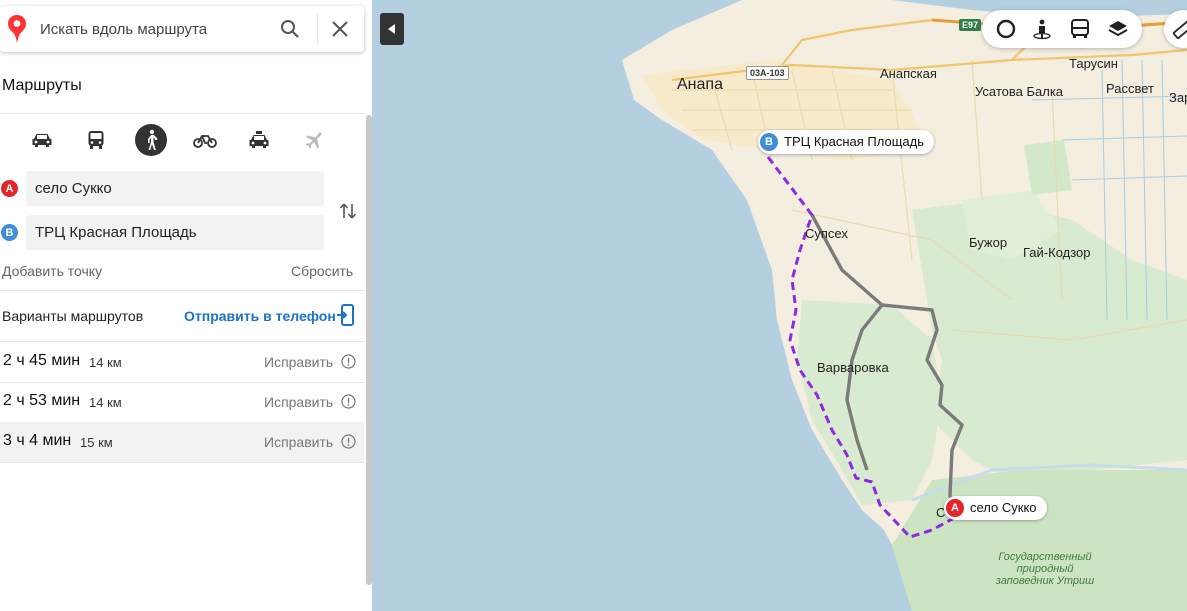  I want to click on point-b-input, so click(175, 232).